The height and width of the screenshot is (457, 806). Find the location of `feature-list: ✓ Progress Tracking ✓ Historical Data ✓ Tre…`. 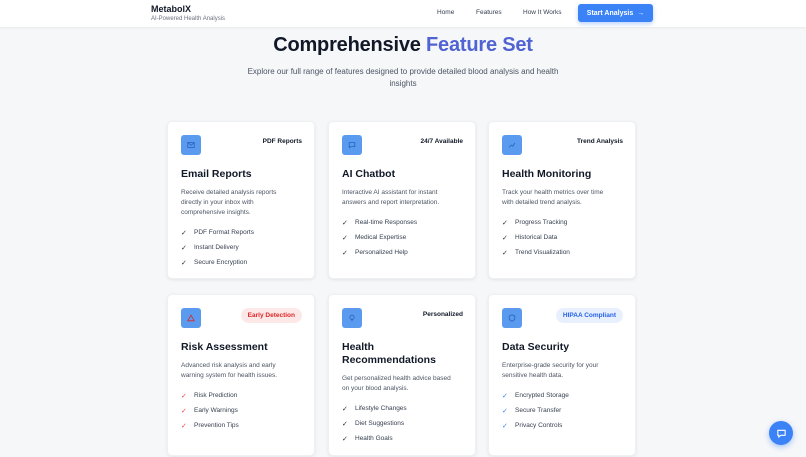

feature-list: ✓ Progress Tracking ✓ Historical Data ✓ Tre… is located at coordinates (536, 237).